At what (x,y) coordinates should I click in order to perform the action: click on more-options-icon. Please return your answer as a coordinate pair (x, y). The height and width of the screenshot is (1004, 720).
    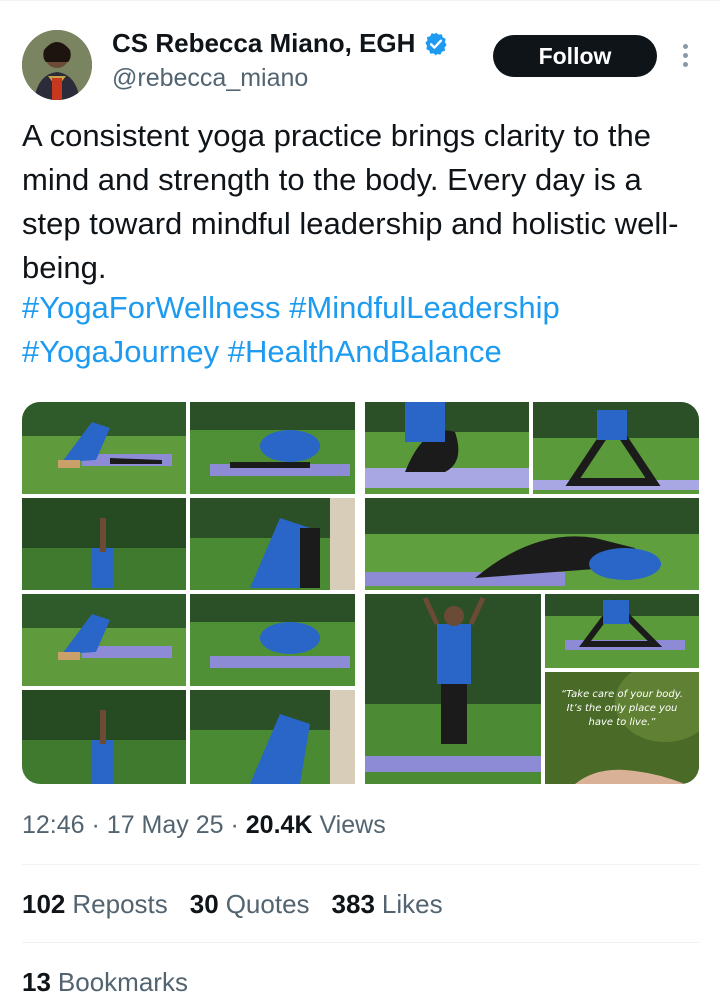
    Looking at the image, I should click on (685, 57).